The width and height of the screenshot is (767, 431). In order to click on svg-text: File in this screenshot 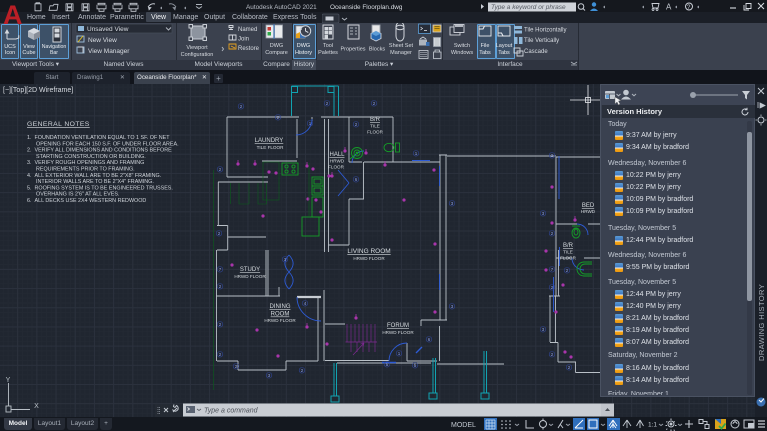, I will do `click(485, 46)`.